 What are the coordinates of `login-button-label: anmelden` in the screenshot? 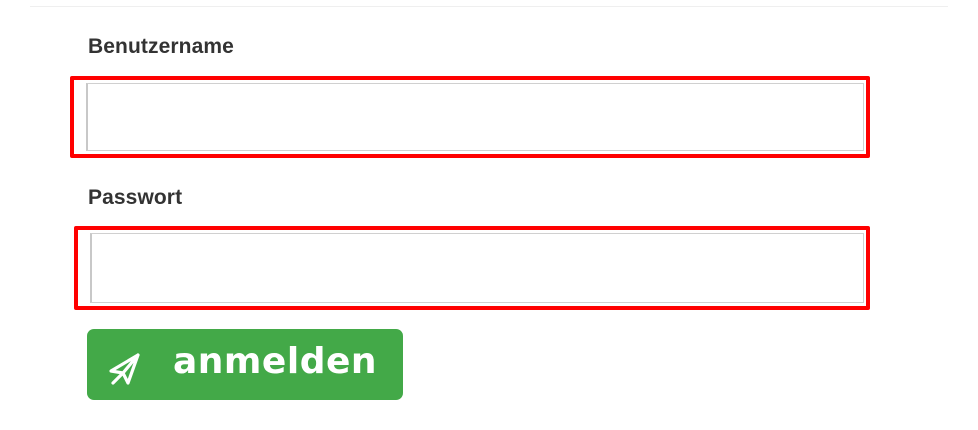 It's located at (275, 361).